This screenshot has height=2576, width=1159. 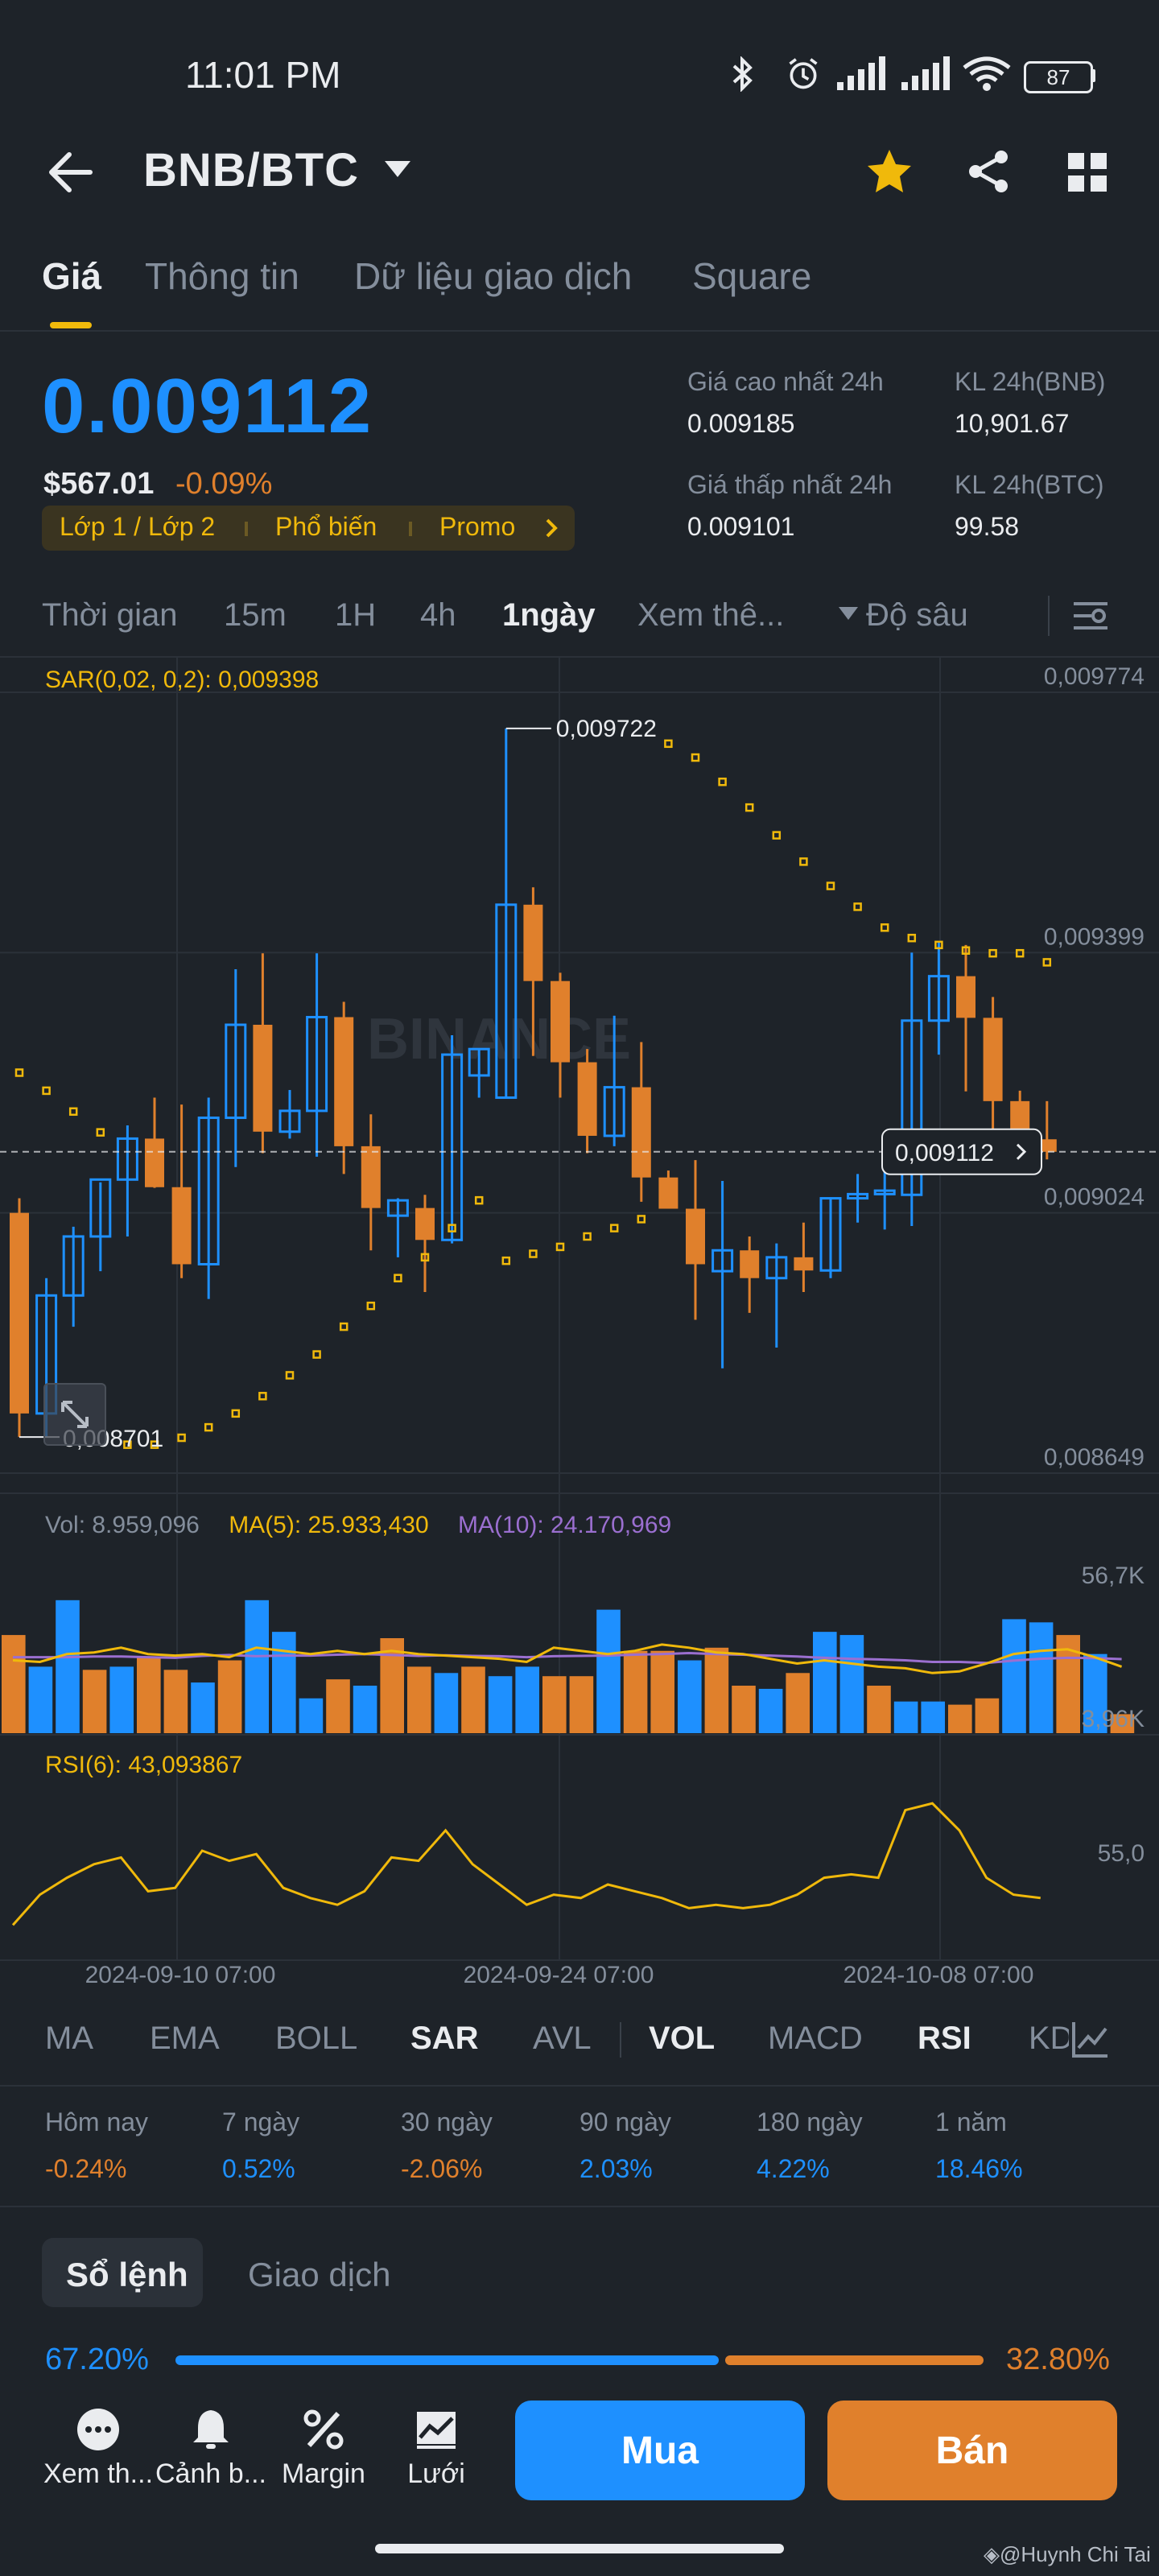 I want to click on ind-boll: BOLL, so click(x=316, y=2039).